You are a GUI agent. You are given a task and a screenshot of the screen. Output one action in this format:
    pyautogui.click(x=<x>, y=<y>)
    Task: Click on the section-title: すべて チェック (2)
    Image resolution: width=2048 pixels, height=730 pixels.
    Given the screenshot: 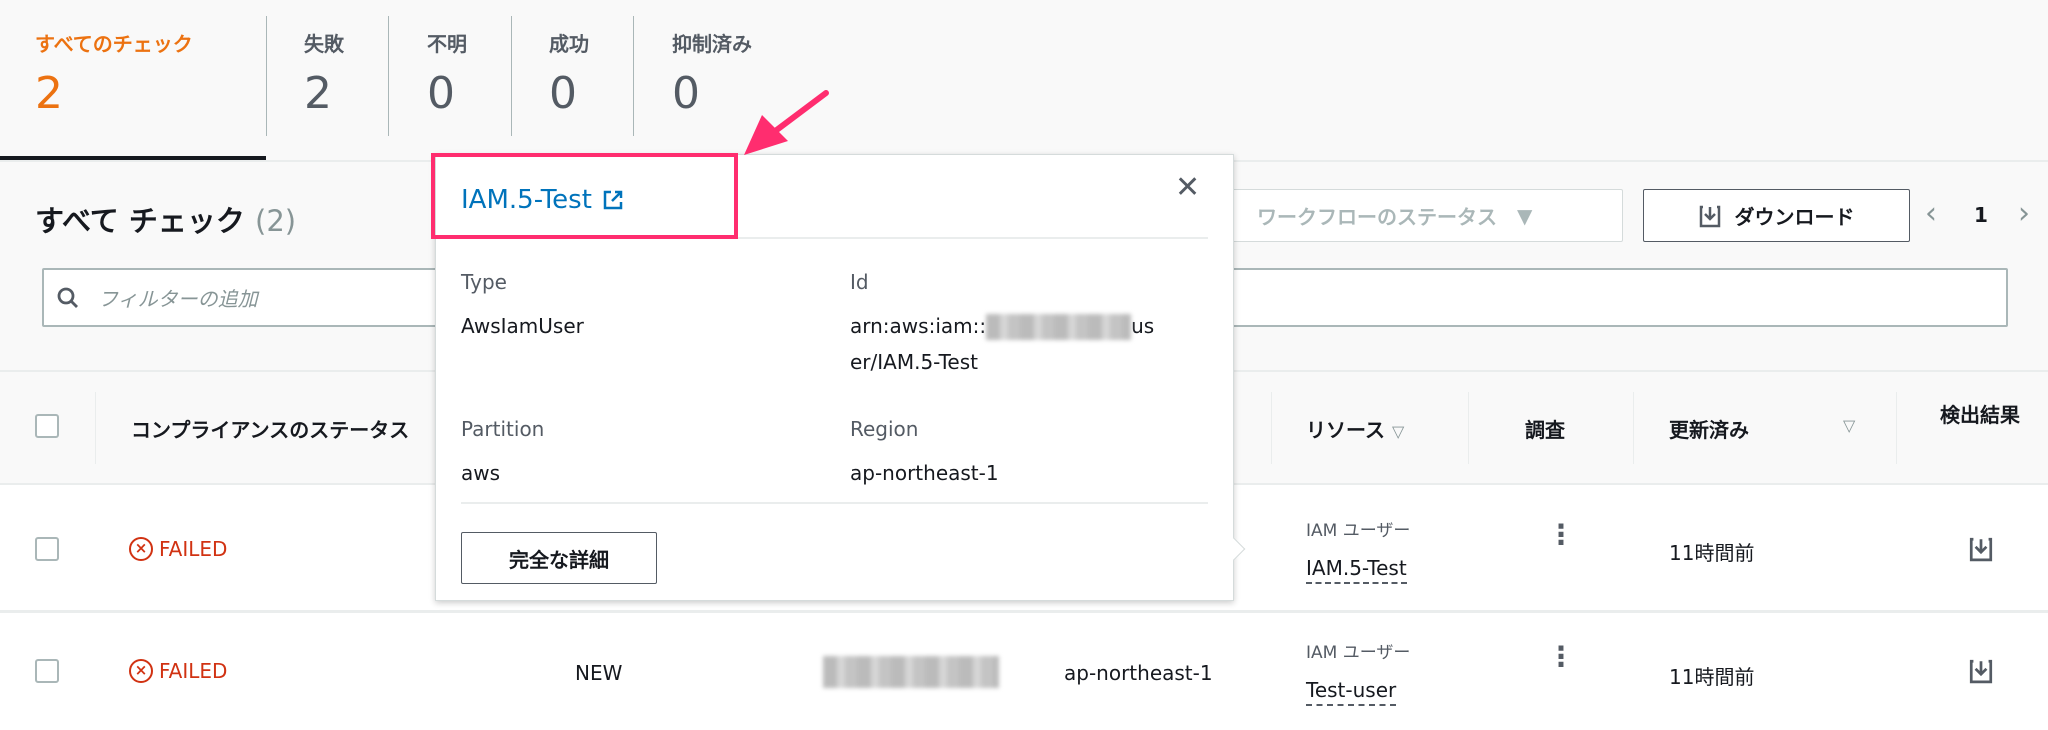 What is the action you would take?
    pyautogui.click(x=166, y=221)
    